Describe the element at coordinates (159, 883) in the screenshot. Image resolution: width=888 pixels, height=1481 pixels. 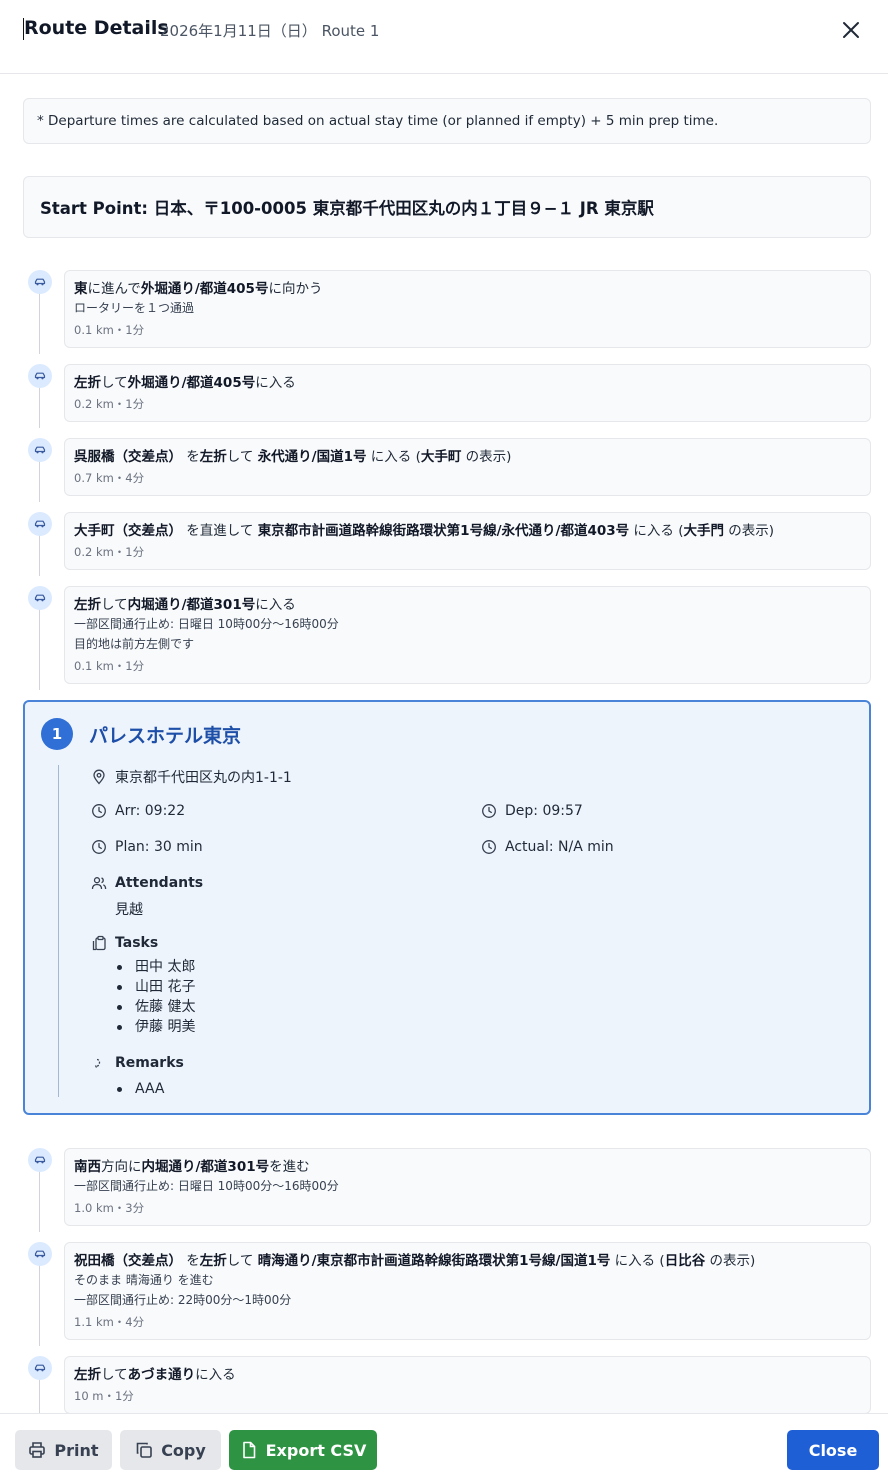
I see `attendants-label: Attendants` at that location.